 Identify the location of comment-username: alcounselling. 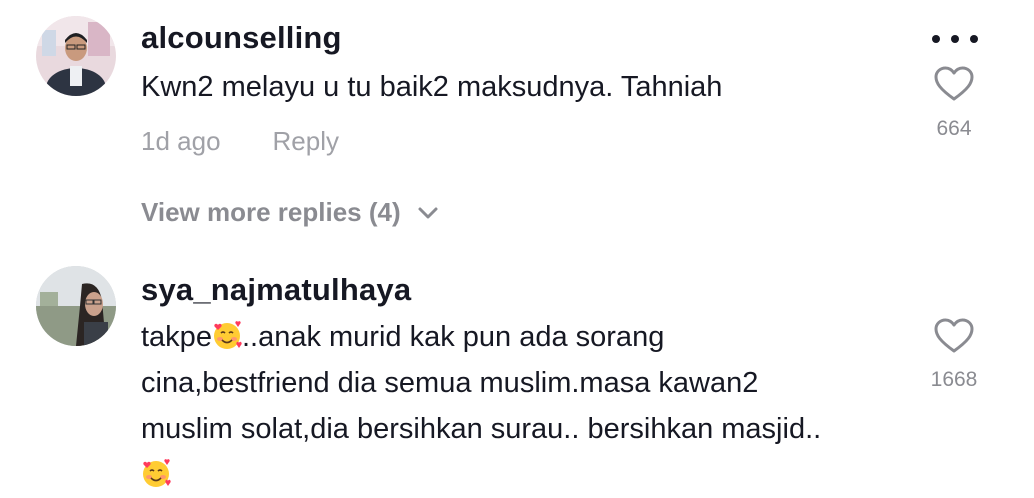
(241, 38).